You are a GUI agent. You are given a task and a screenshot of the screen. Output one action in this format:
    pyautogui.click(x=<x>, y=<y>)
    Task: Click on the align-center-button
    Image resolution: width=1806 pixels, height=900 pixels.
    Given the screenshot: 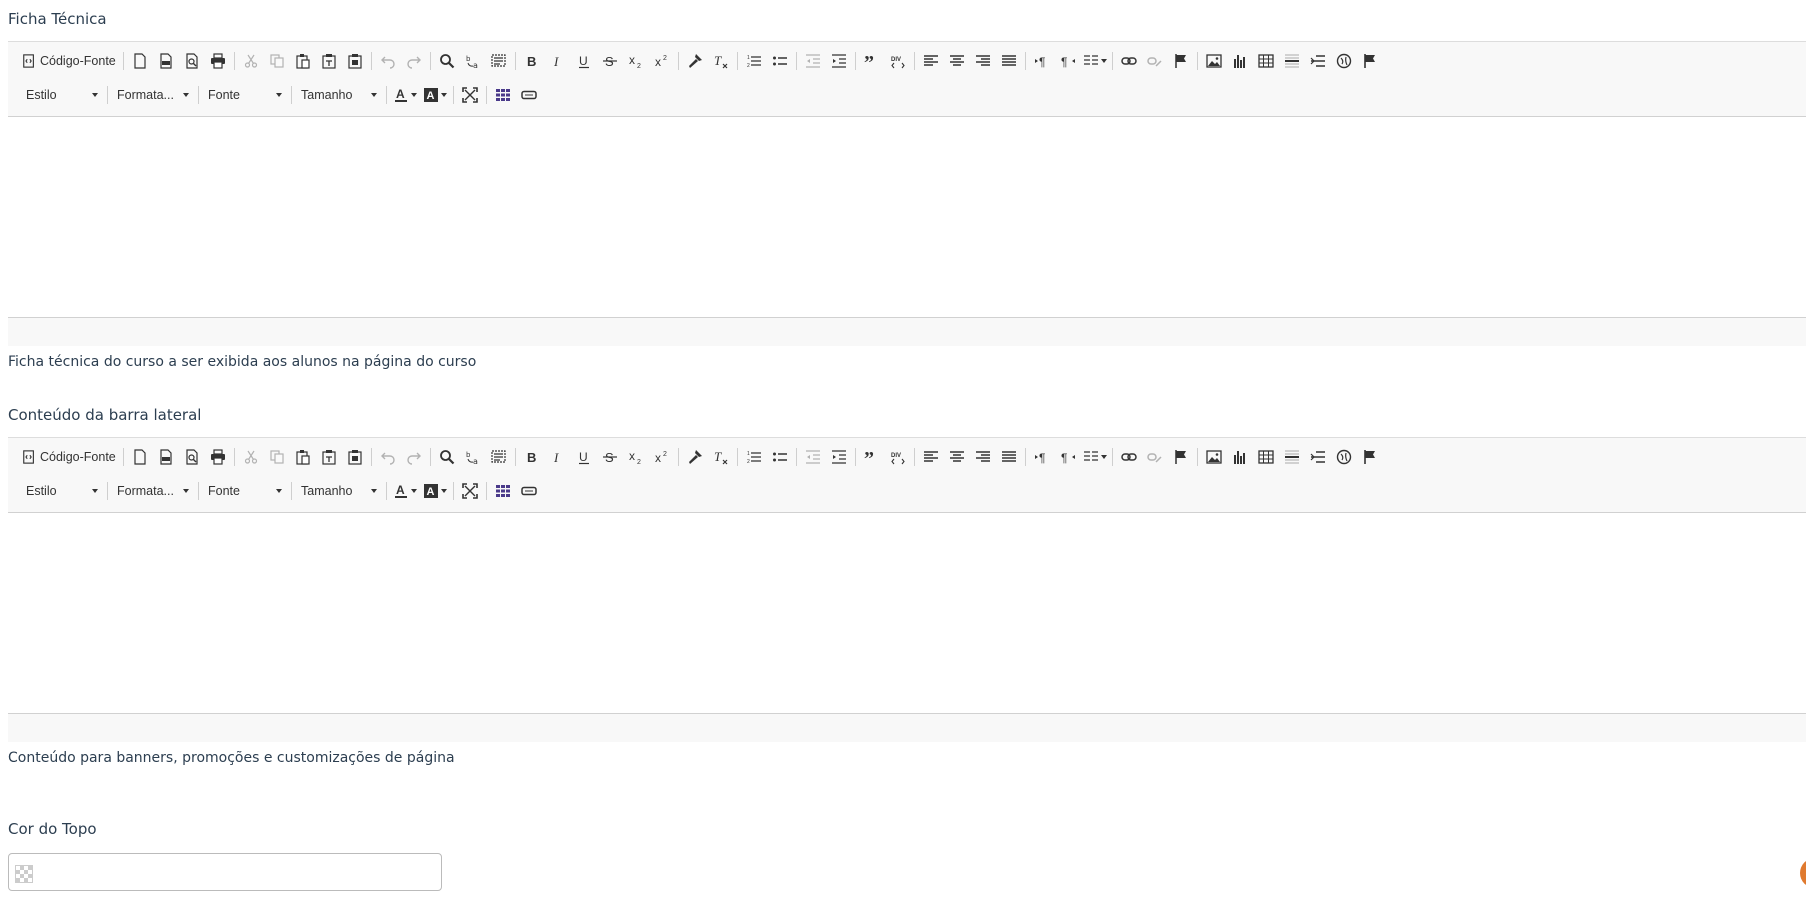 What is the action you would take?
    pyautogui.click(x=957, y=61)
    